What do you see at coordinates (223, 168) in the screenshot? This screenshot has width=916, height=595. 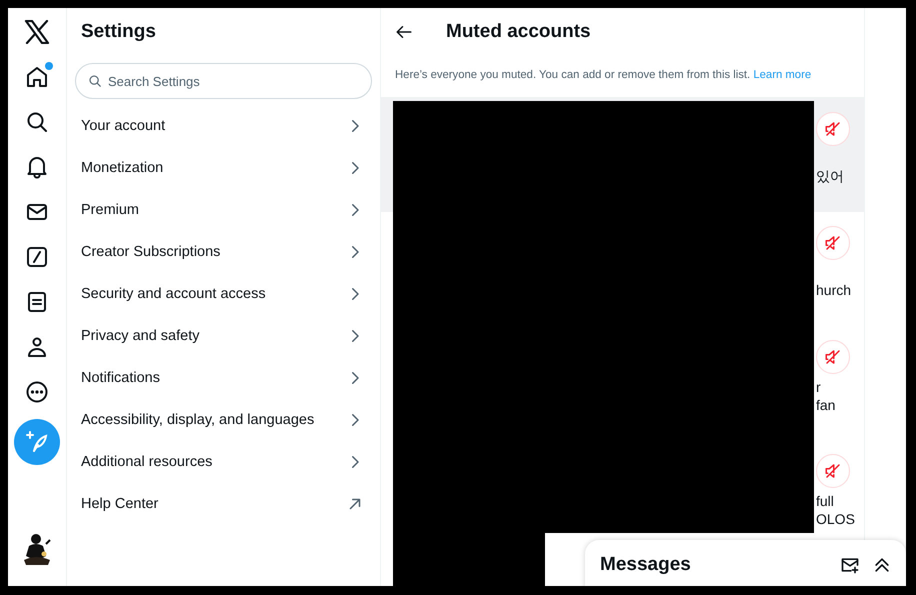 I see `settings-item: Monetization` at bounding box center [223, 168].